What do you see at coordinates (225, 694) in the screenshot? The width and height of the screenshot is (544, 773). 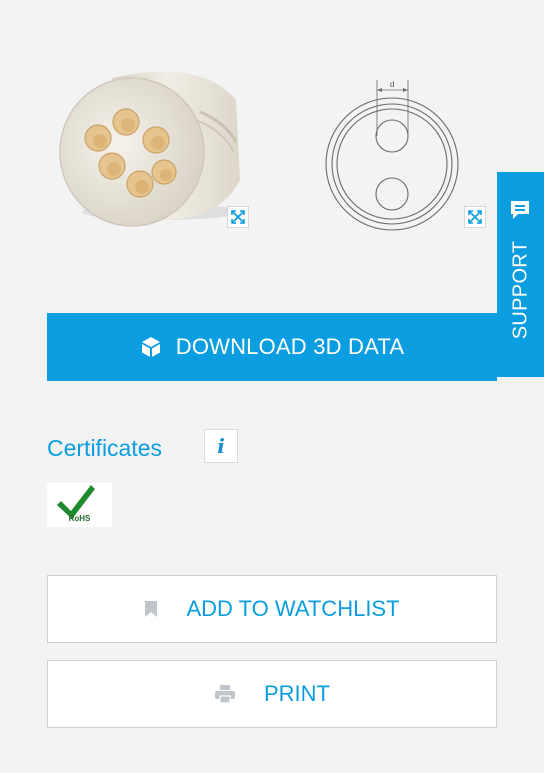 I see `printer-icon` at bounding box center [225, 694].